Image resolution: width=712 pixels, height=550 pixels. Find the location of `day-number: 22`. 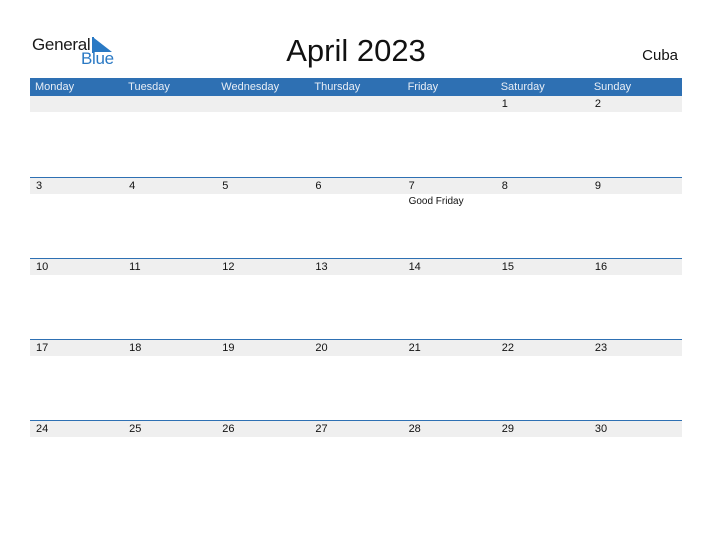

day-number: 22 is located at coordinates (507, 348).